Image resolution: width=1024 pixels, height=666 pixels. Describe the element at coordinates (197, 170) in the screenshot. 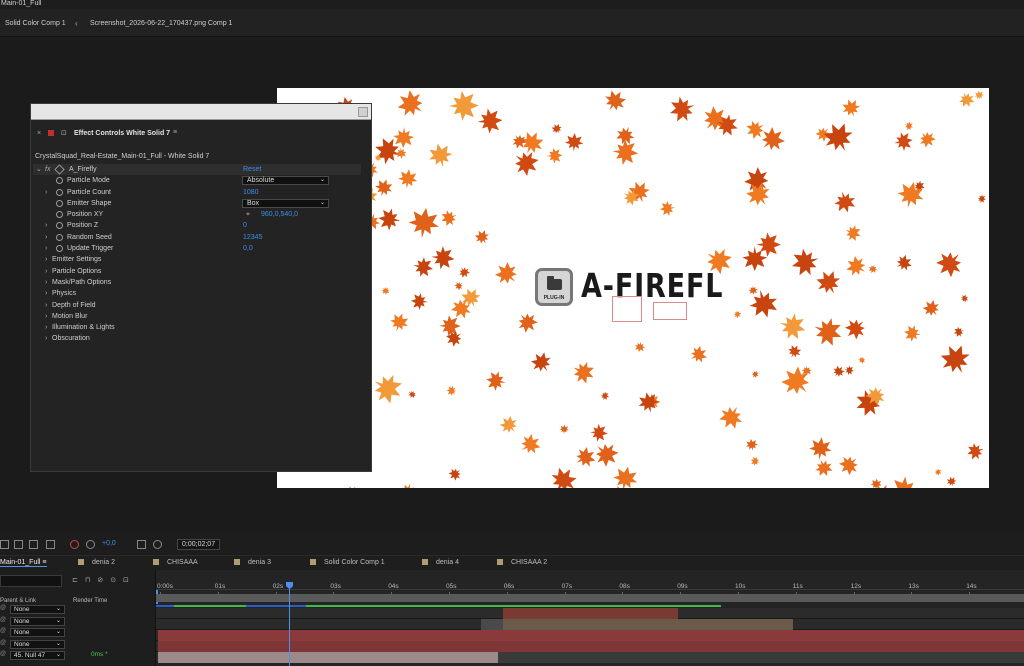

I see `effect-header-row: ⌄ fx A_Firefly Reset` at that location.